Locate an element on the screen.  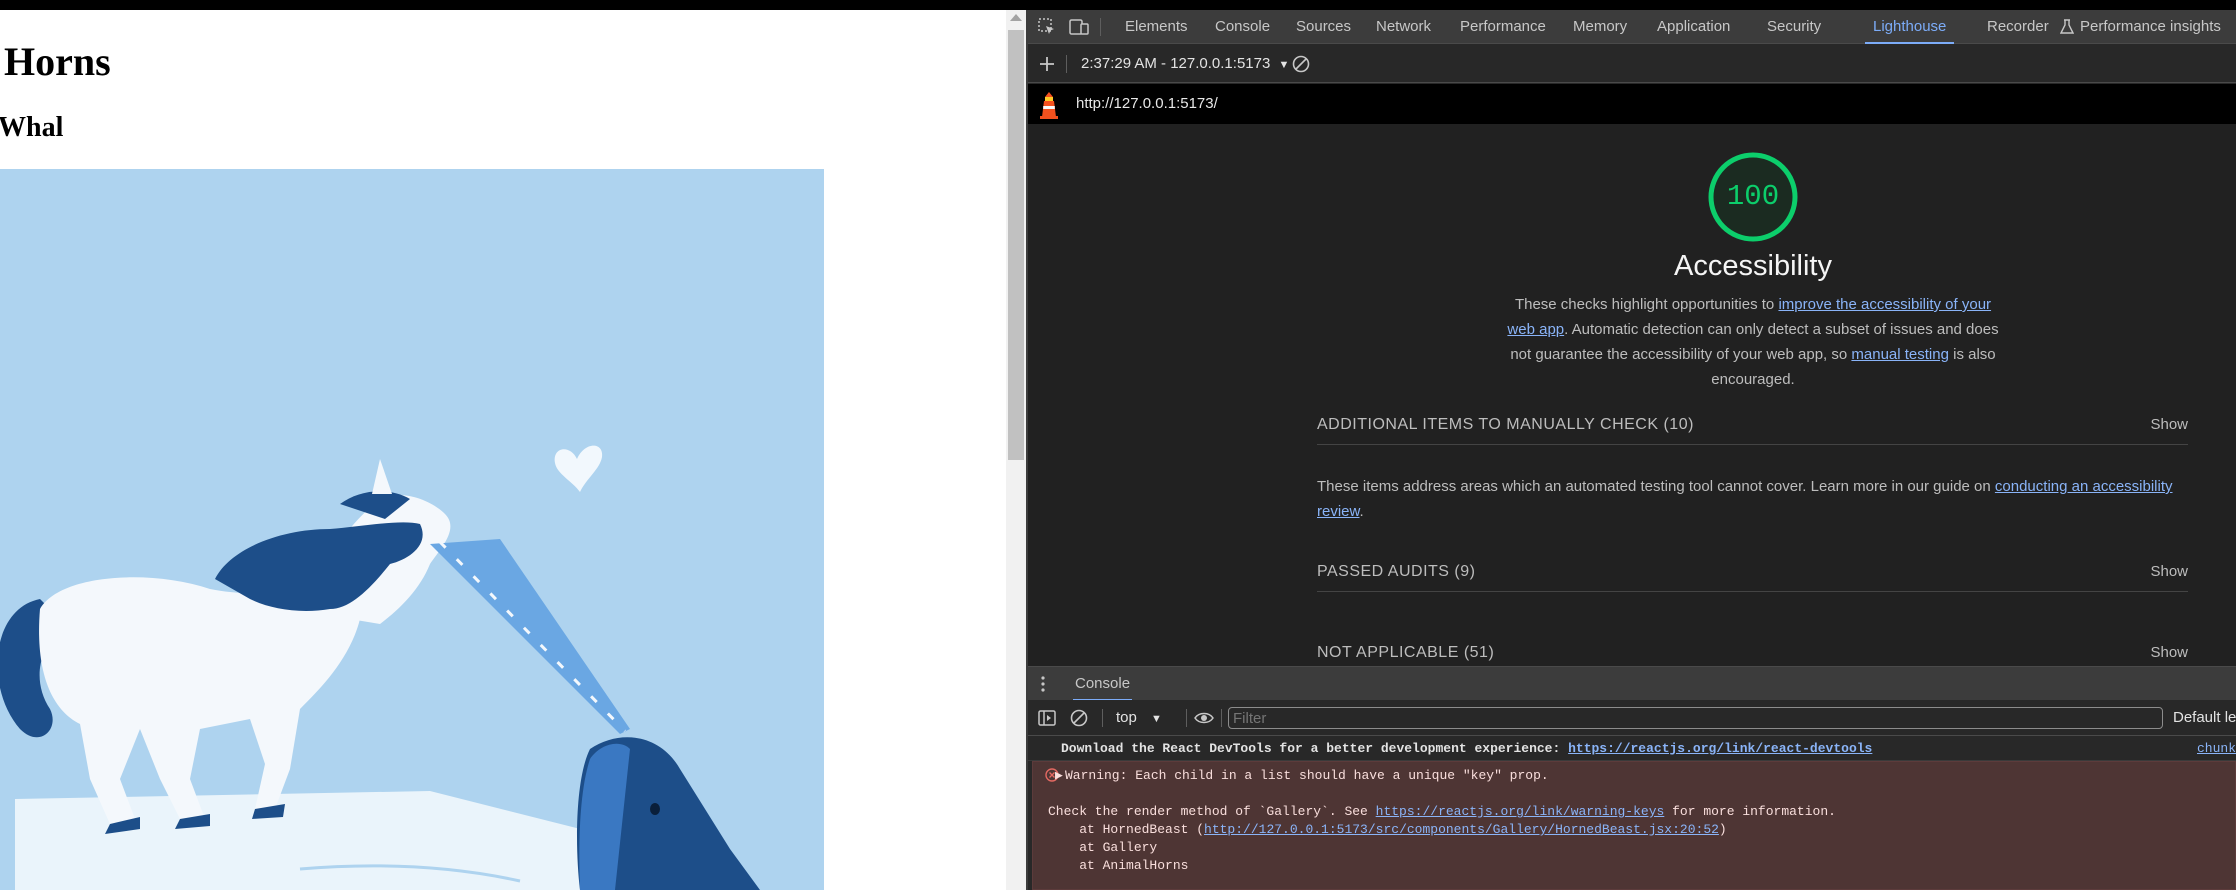
category-title: Accessibility is located at coordinates (1753, 266).